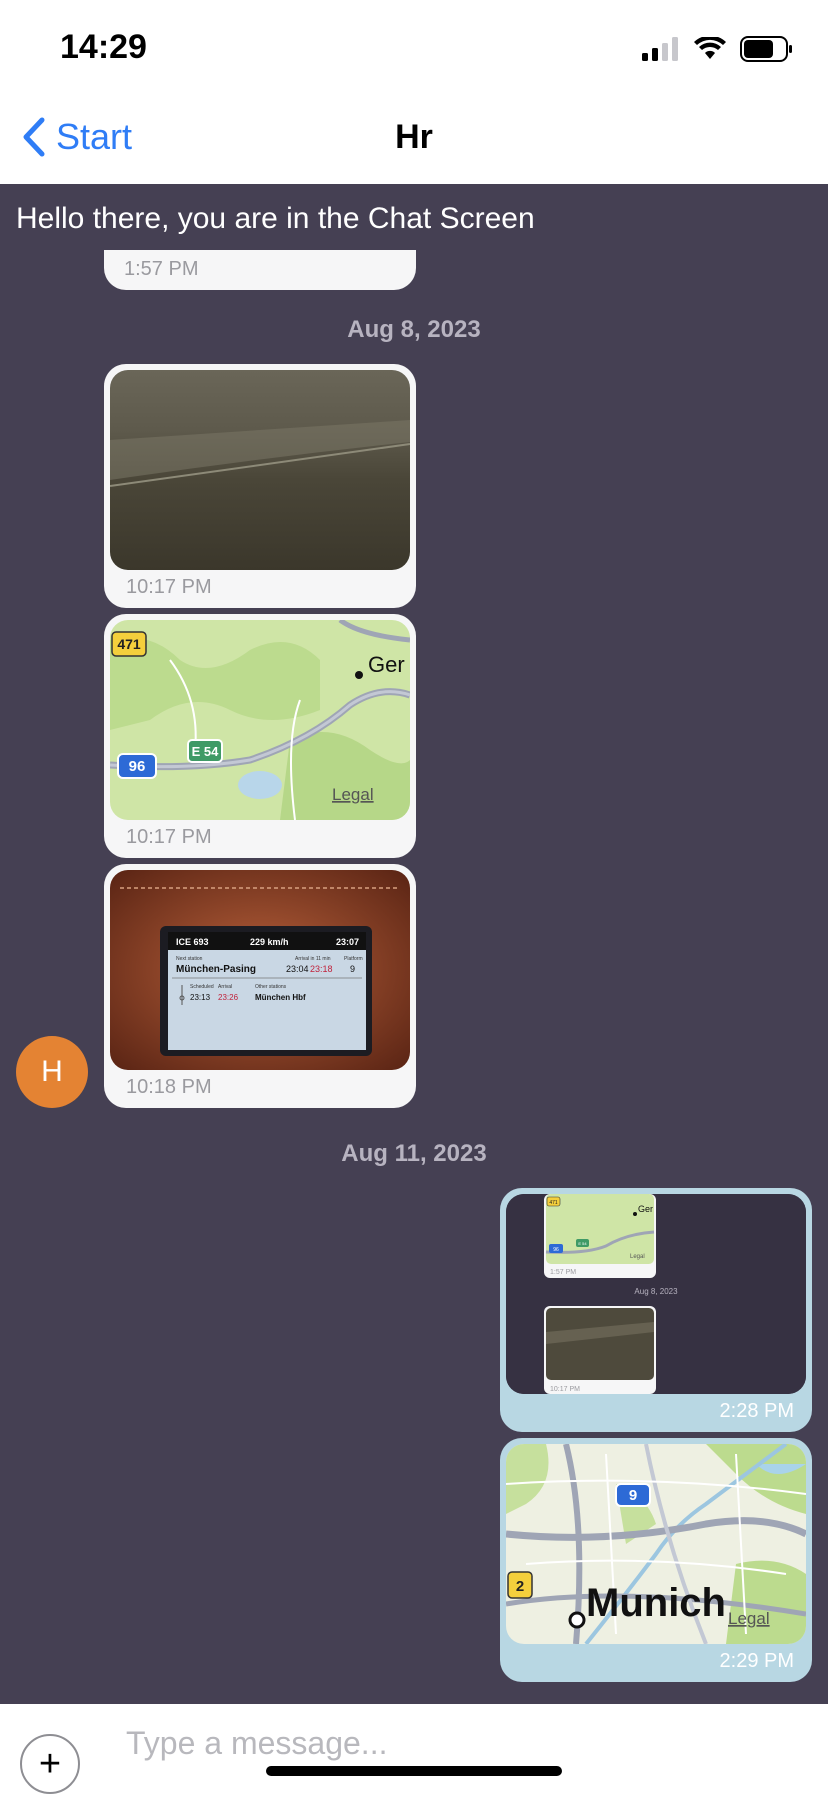 The width and height of the screenshot is (828, 1794). I want to click on station-time-2: 23:18, so click(321, 969).